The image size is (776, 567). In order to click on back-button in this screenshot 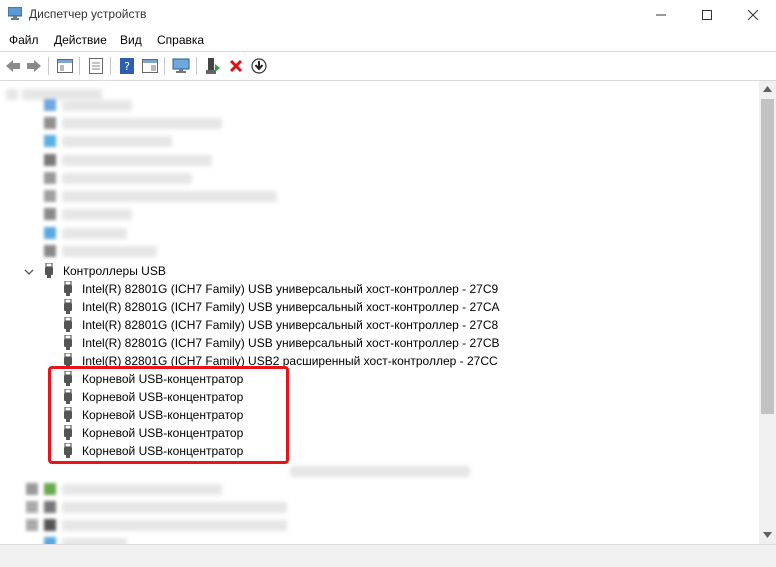, I will do `click(13, 66)`.